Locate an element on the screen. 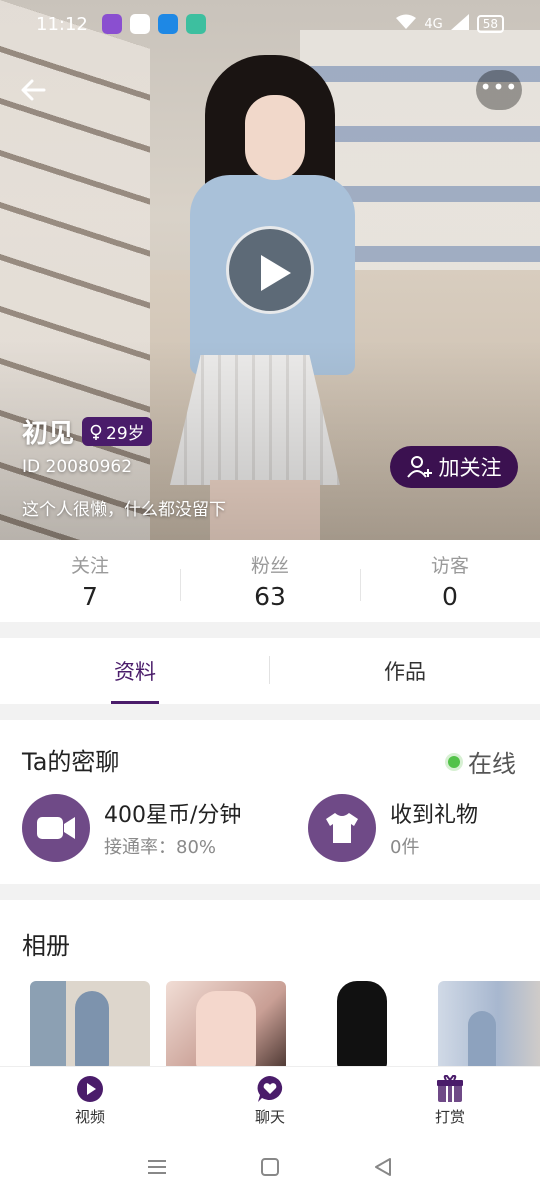 The width and height of the screenshot is (540, 1200). nav-video-label: 视频 is located at coordinates (89, 1117).